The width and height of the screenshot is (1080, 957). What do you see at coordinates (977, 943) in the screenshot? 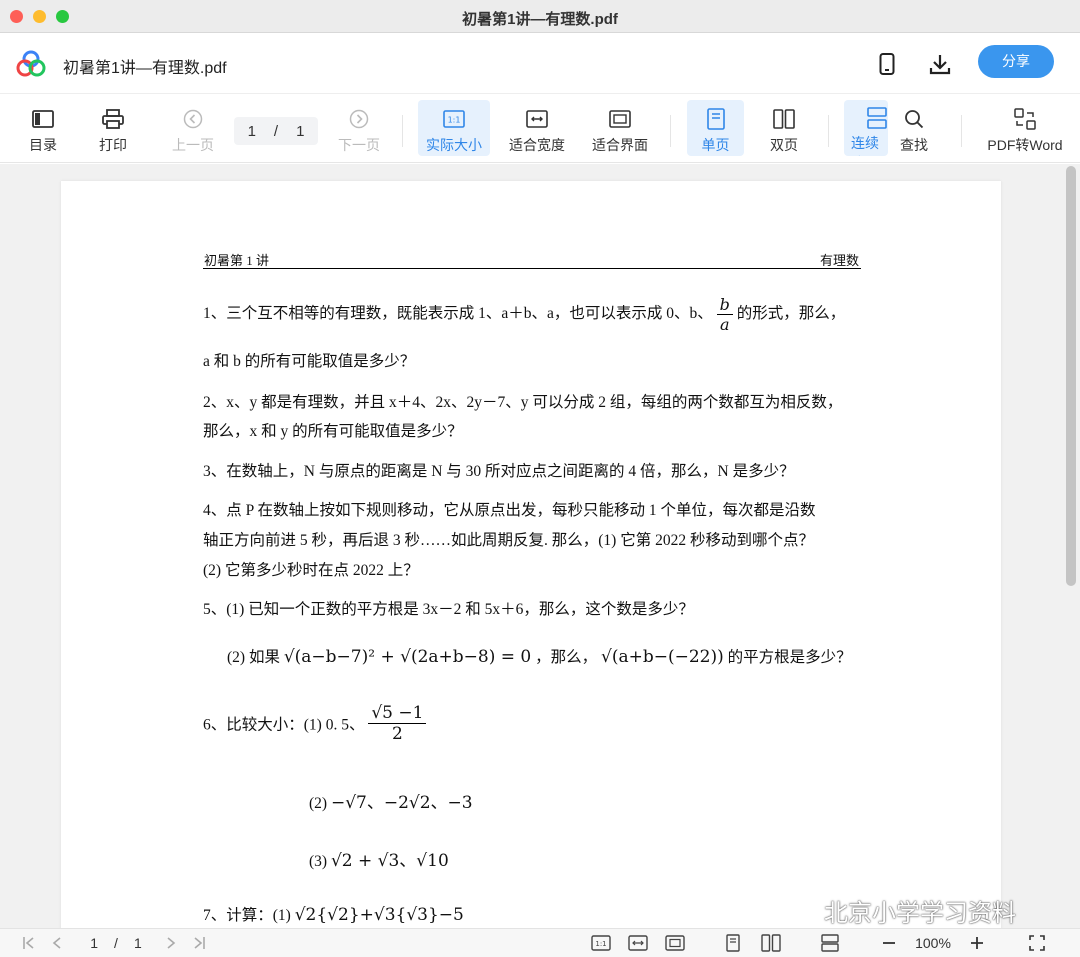
I see `zoom-in-icon` at bounding box center [977, 943].